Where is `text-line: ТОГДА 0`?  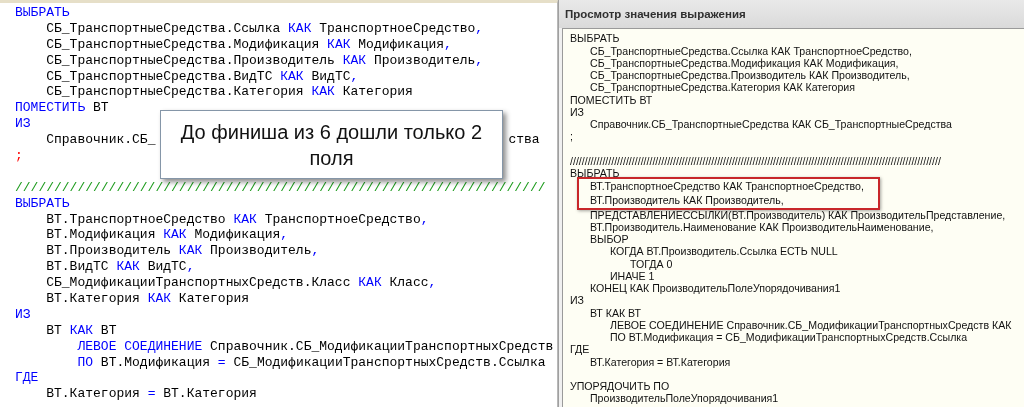 text-line: ТОГДА 0 is located at coordinates (651, 263).